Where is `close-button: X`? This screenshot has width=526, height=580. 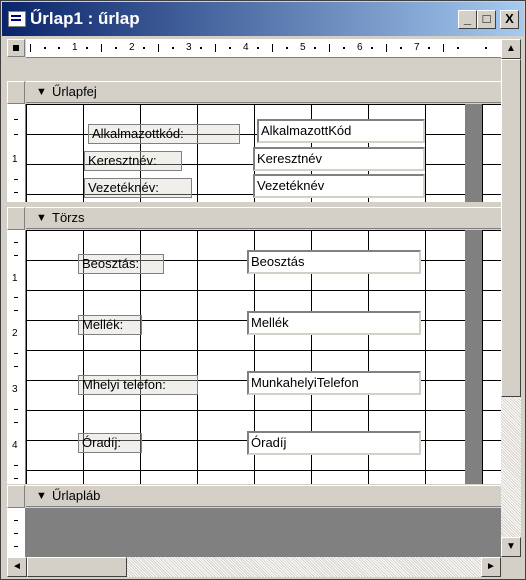
close-button: X is located at coordinates (509, 19).